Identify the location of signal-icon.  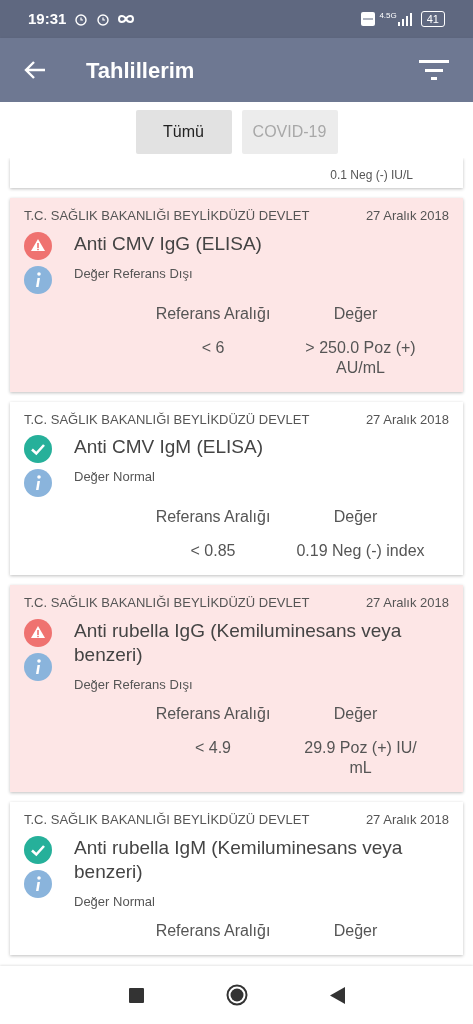
(404, 19).